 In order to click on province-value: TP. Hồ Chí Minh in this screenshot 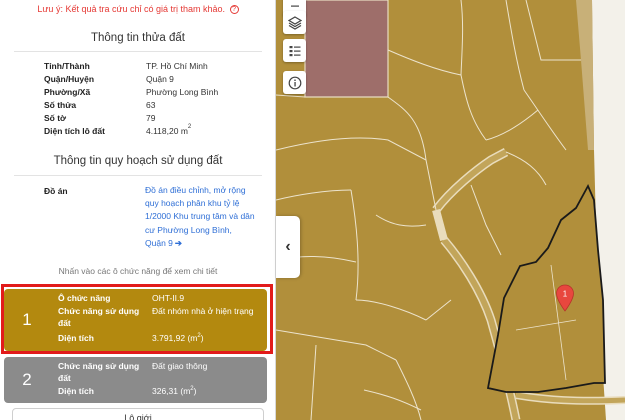, I will do `click(177, 66)`.